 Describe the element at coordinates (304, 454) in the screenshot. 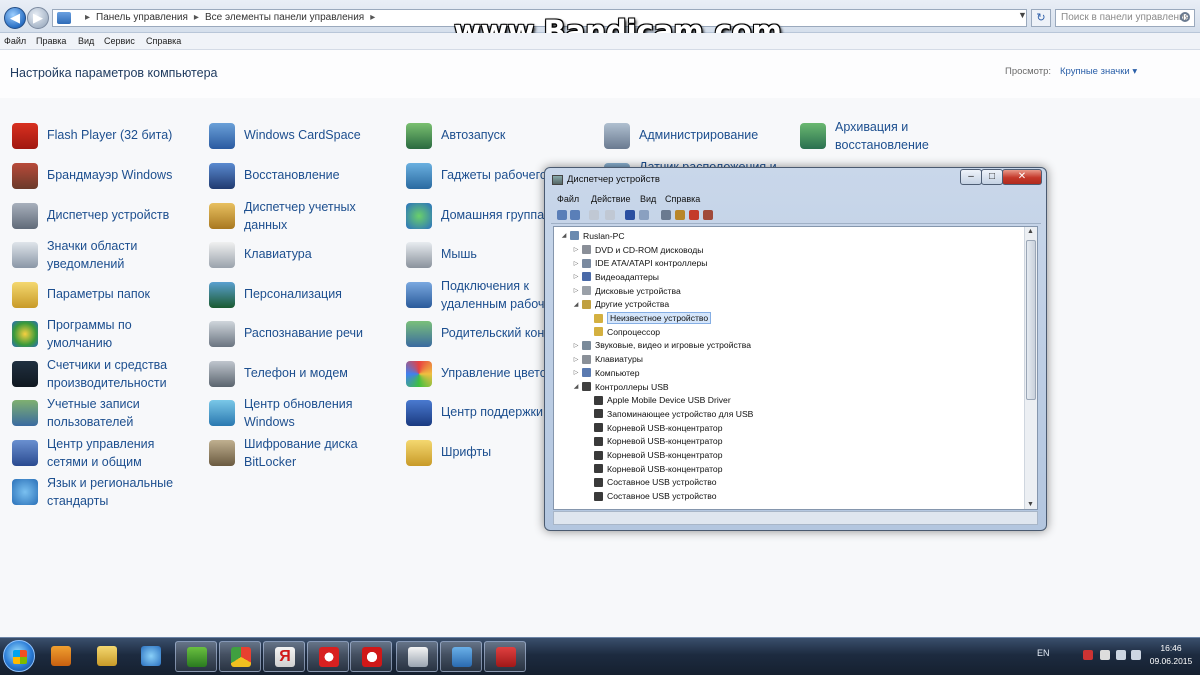

I see `cp-item-bitlocker: Шифрование диска BitLocker` at that location.